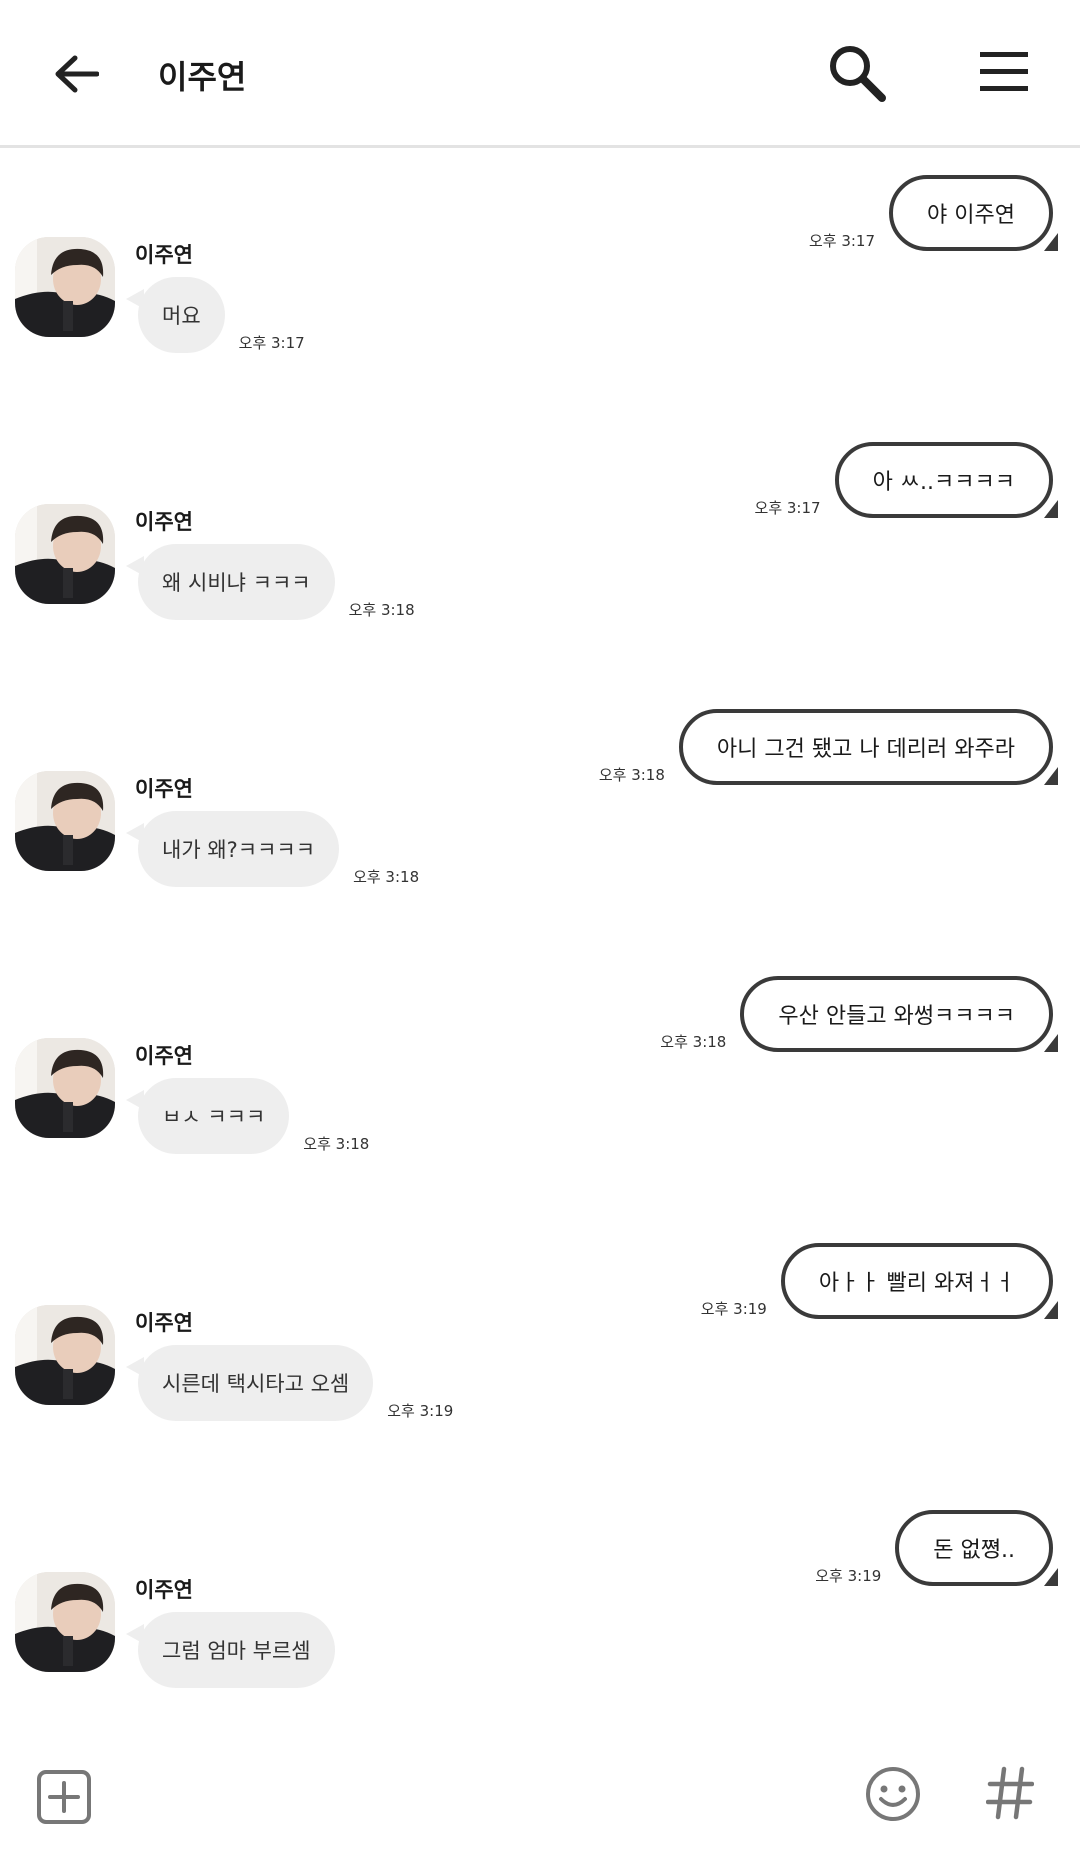  What do you see at coordinates (540, 602) in the screenshot?
I see `incoming-message: 이주연왜 시비냐 ㅋㅋㅋ 오후 3:18` at bounding box center [540, 602].